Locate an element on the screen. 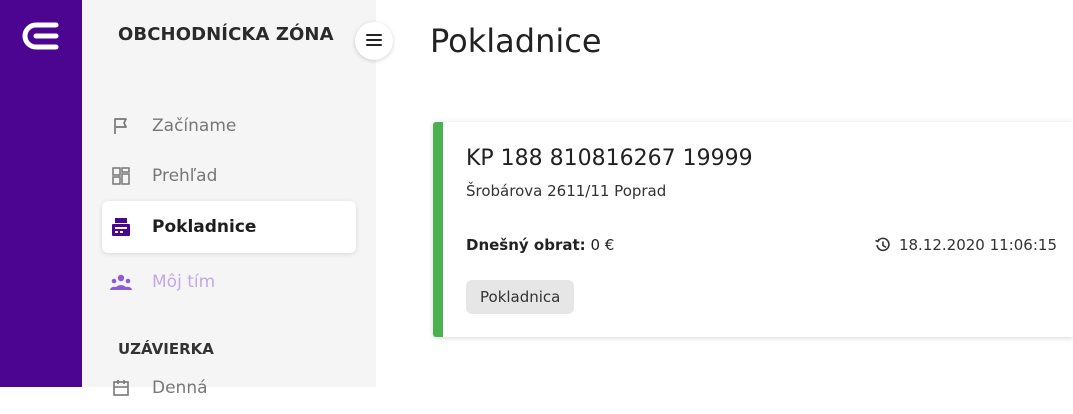 The height and width of the screenshot is (414, 1073). sidebar-item-label: Môj tím is located at coordinates (184, 282).